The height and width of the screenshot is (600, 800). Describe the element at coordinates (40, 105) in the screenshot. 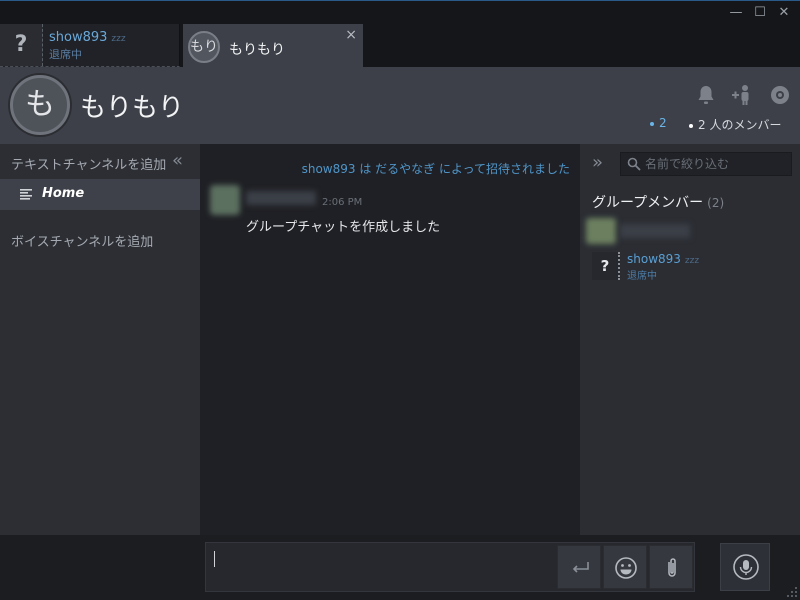

I see `group-avatar: も` at that location.